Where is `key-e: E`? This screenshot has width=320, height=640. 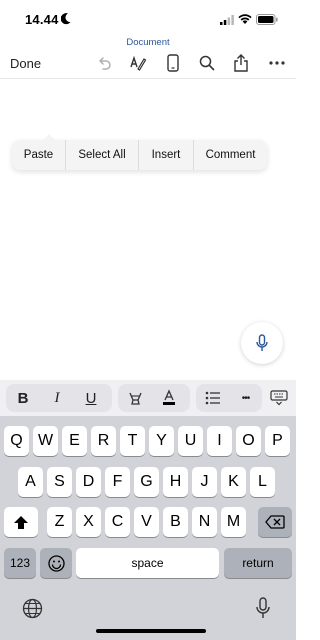
key-e: E is located at coordinates (74, 441).